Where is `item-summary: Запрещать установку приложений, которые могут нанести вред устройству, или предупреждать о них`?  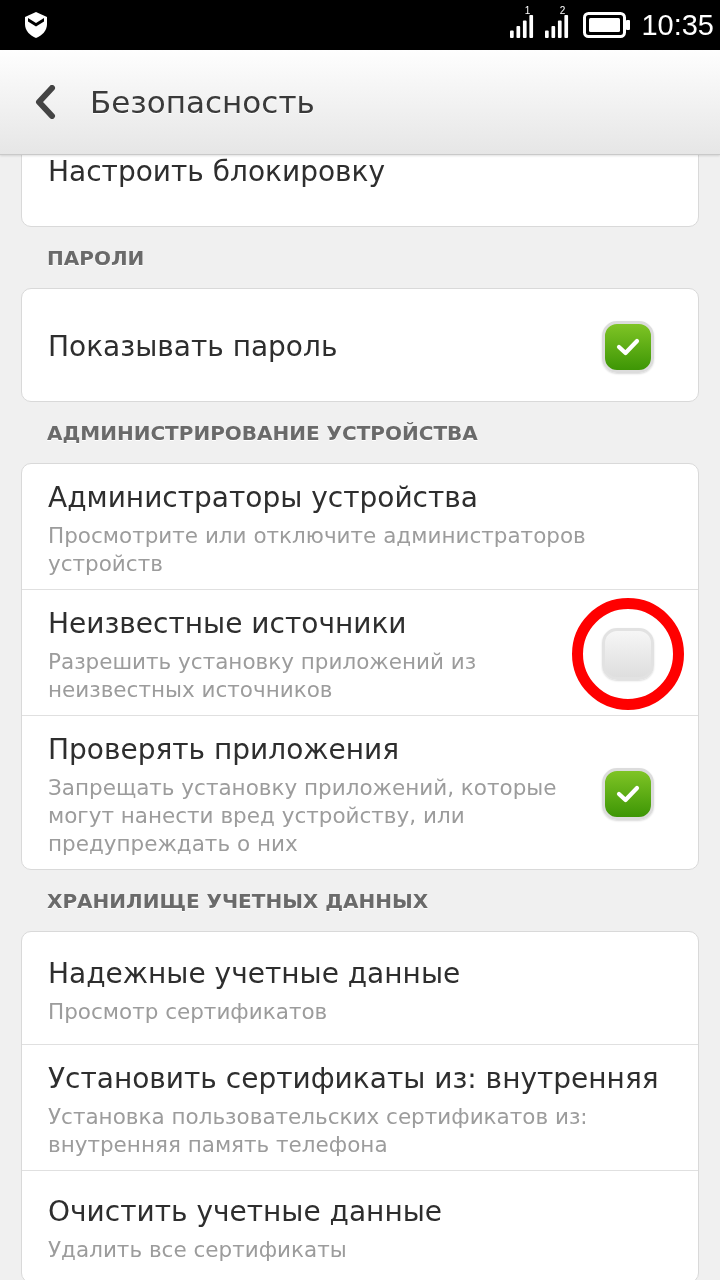 item-summary: Запрещать установку приложений, которые могут нанести вред устройству, или предупреждать о них is located at coordinates (303, 816).